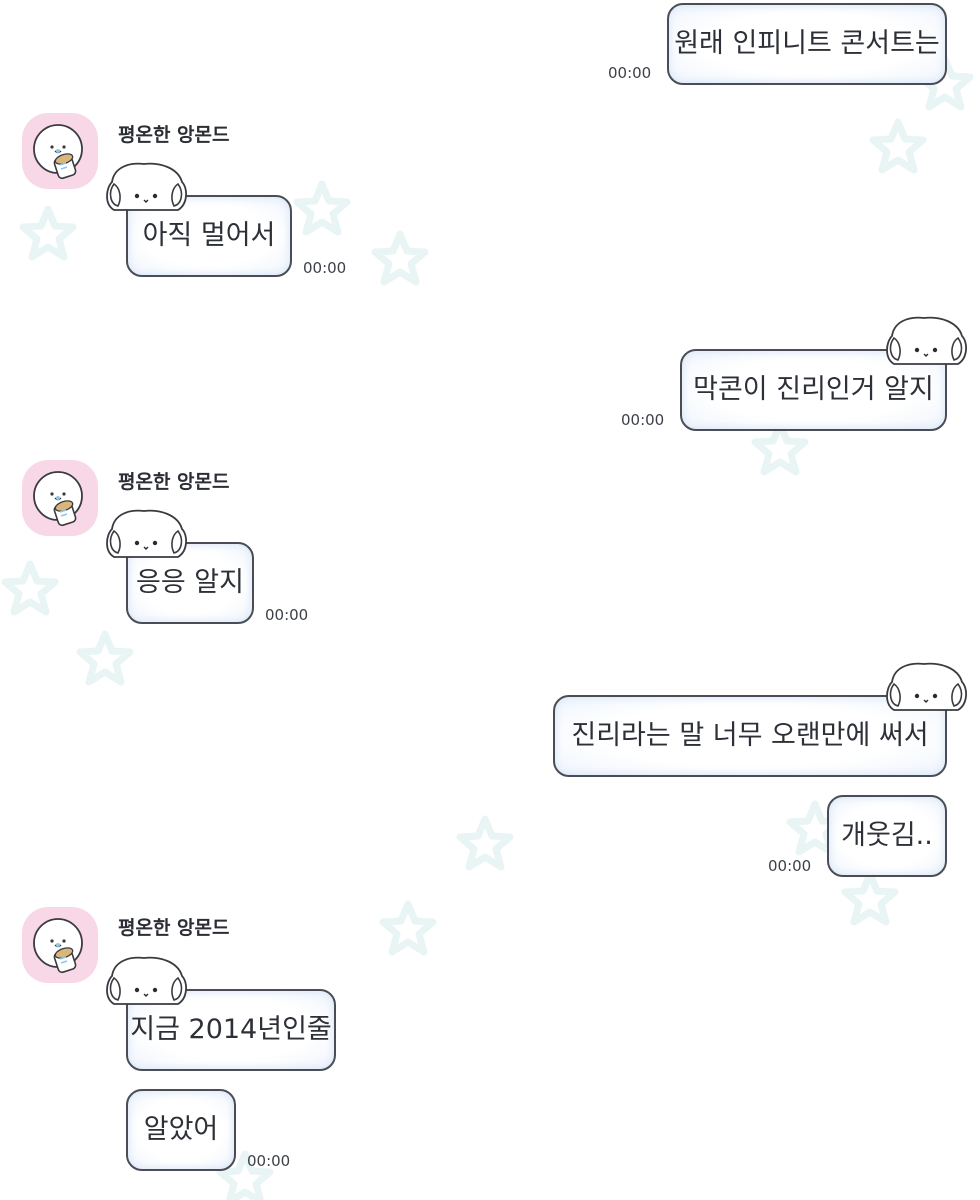 The image size is (980, 1200). Describe the element at coordinates (887, 836) in the screenshot. I see `outgoing-message-bubble: 개웃김..` at that location.